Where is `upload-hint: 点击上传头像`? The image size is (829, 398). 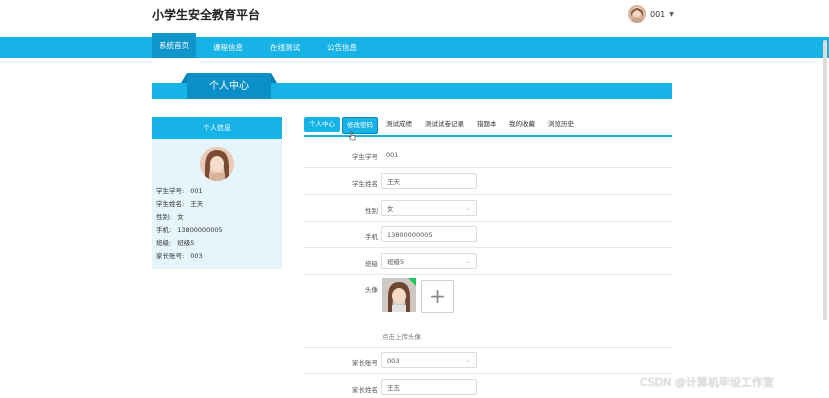
upload-hint: 点击上传头像 is located at coordinates (401, 336).